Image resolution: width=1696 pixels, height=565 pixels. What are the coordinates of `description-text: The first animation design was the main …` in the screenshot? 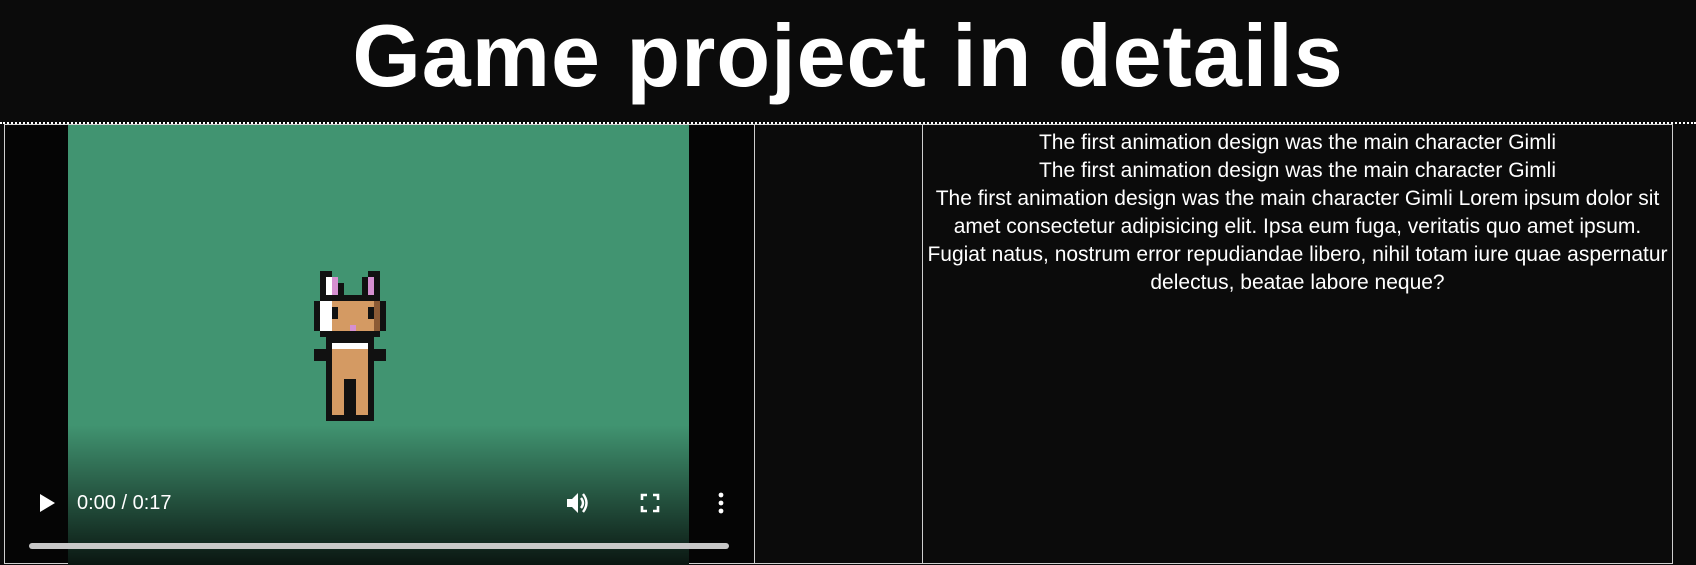 It's located at (1297, 213).